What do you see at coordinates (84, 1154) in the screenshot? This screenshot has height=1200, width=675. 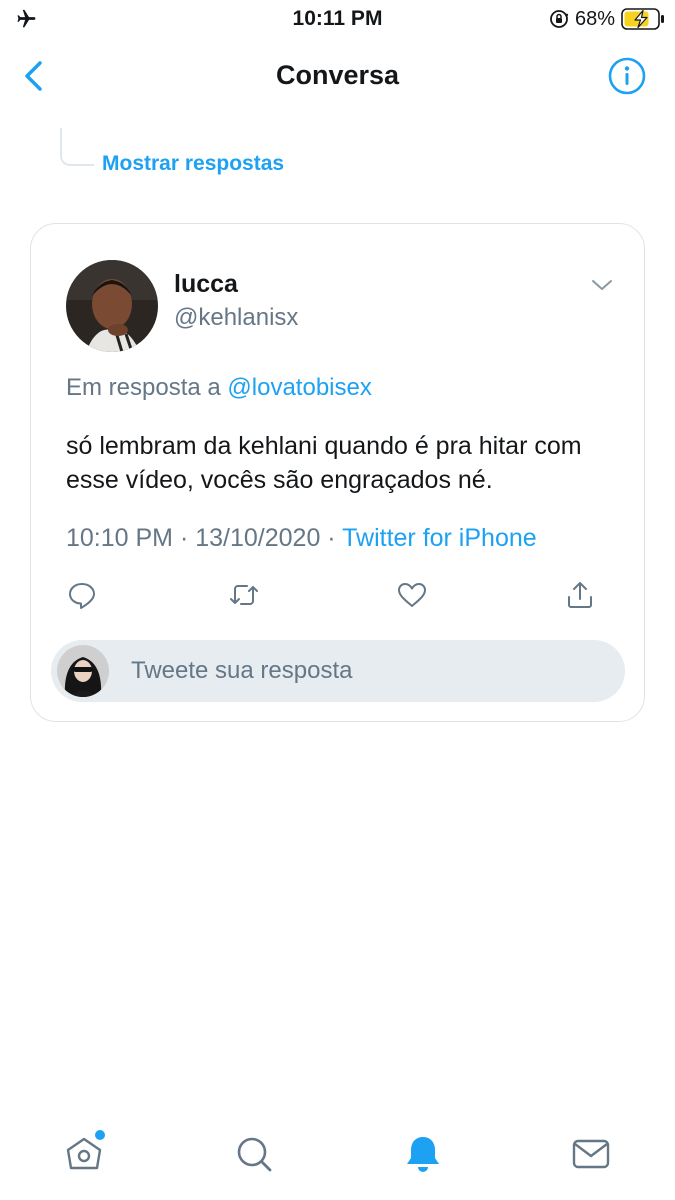 I see `home-icon` at bounding box center [84, 1154].